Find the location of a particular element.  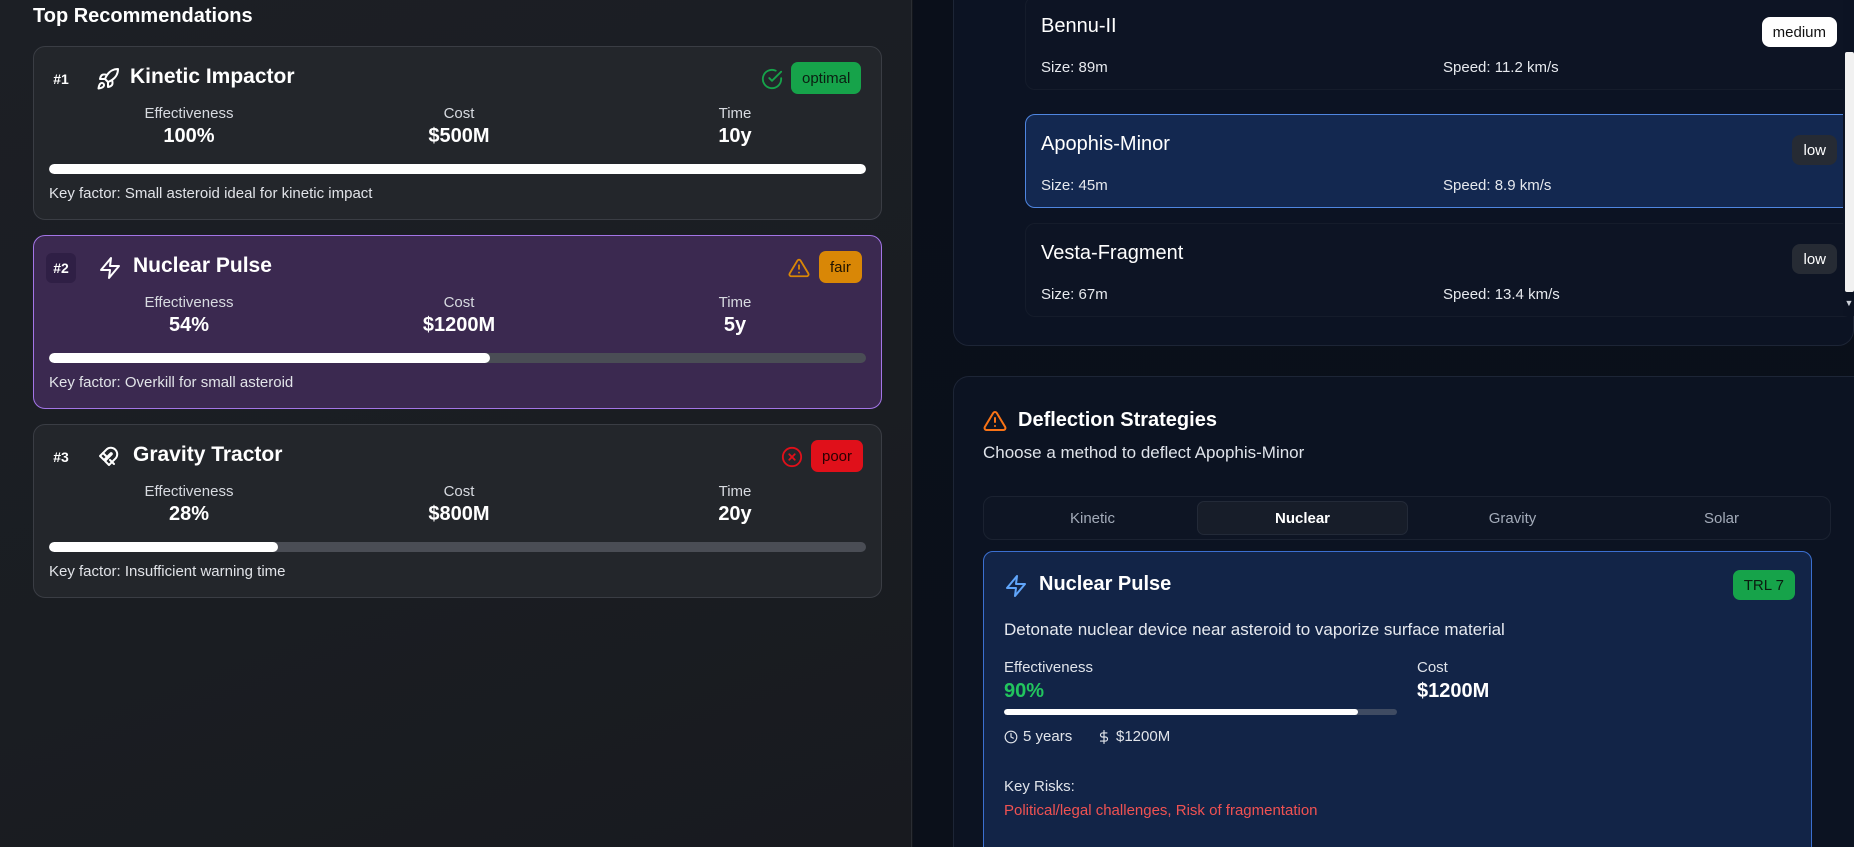

time-metric: Time 20y is located at coordinates (735, 504).